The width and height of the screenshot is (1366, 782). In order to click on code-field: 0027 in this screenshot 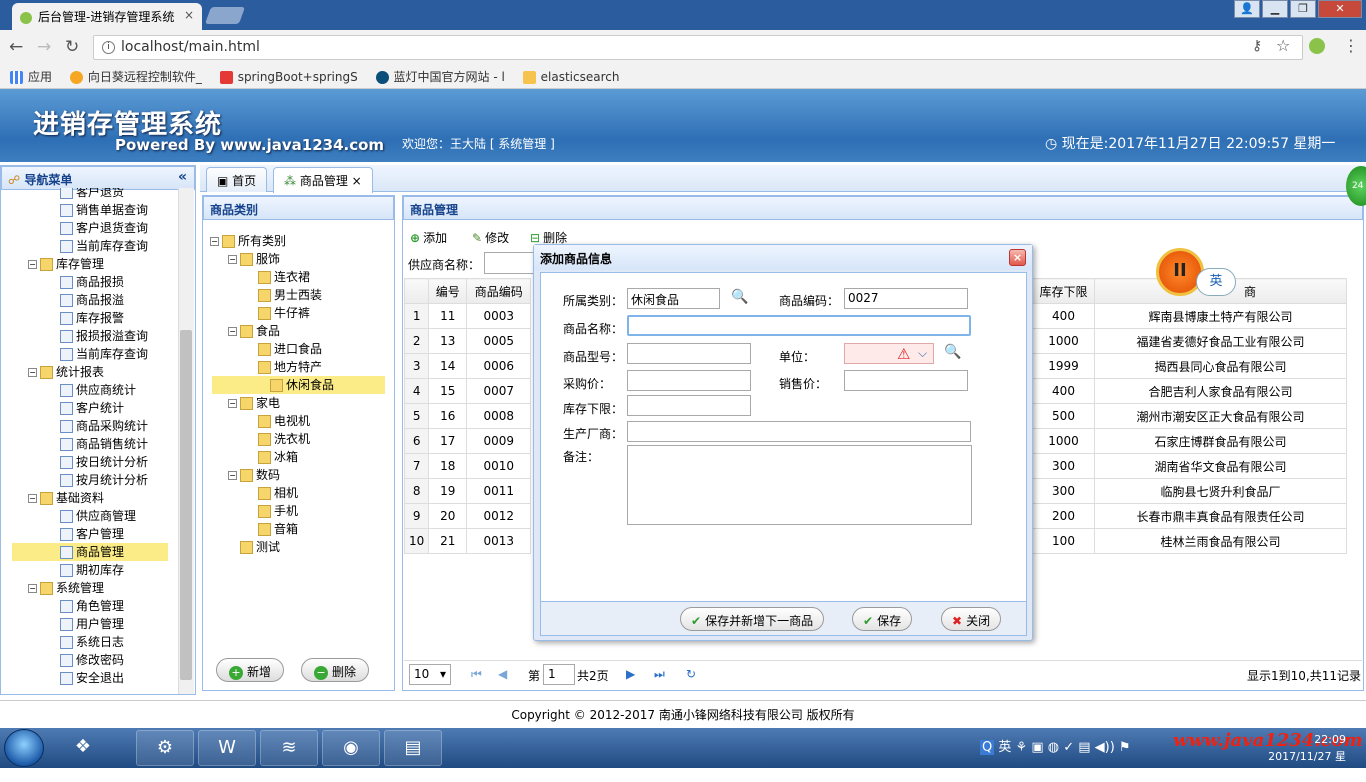, I will do `click(906, 298)`.